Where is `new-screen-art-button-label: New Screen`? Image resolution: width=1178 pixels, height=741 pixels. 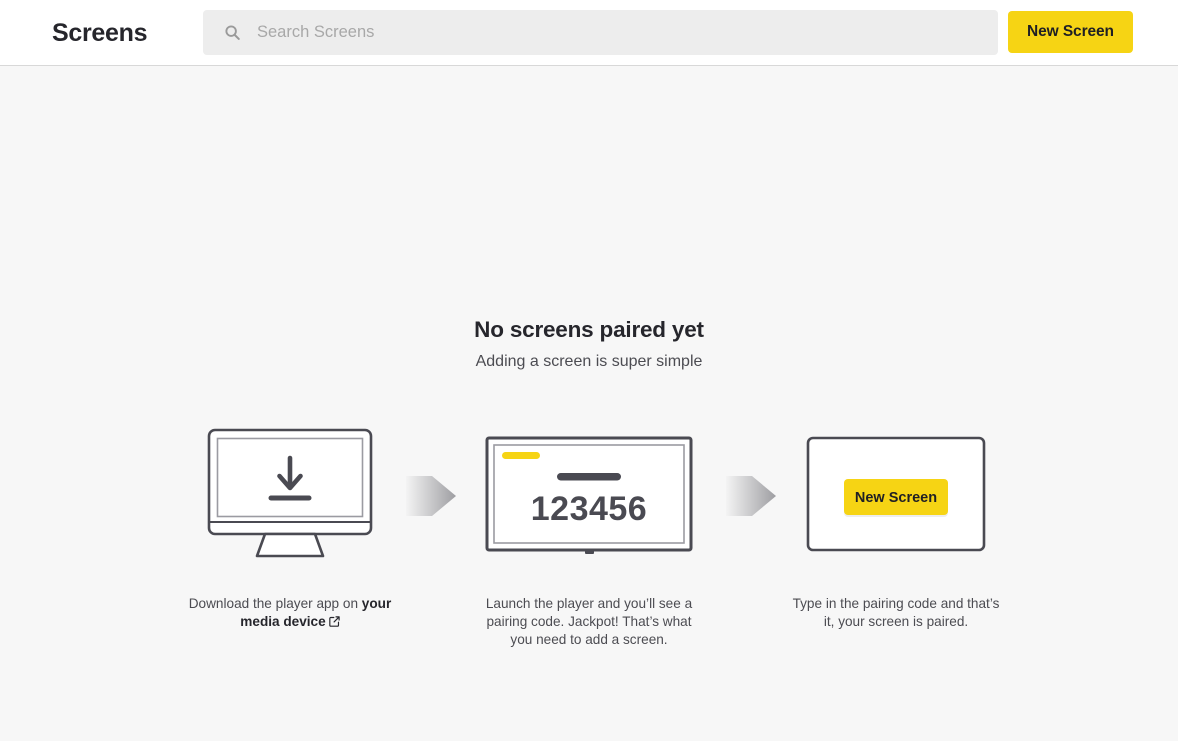 new-screen-art-button-label: New Screen is located at coordinates (896, 498).